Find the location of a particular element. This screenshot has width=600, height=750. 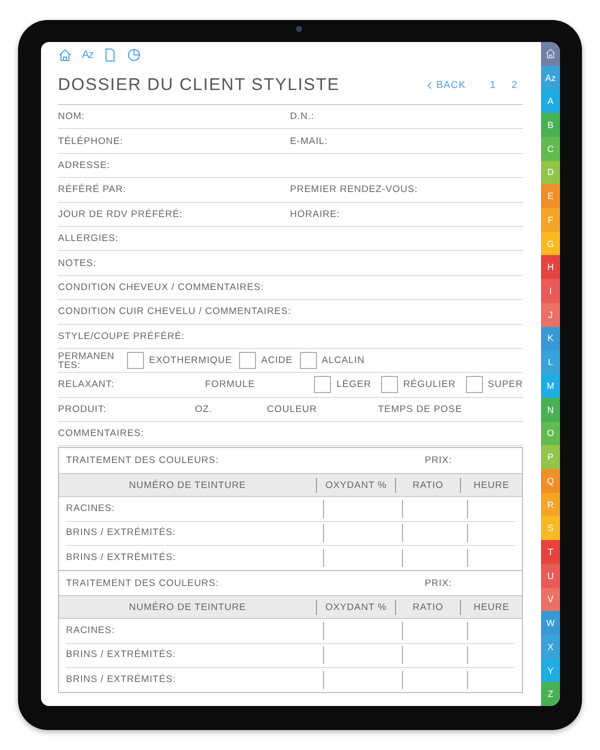

checkbox-label: EXOTHERMIQUE is located at coordinates (190, 360).